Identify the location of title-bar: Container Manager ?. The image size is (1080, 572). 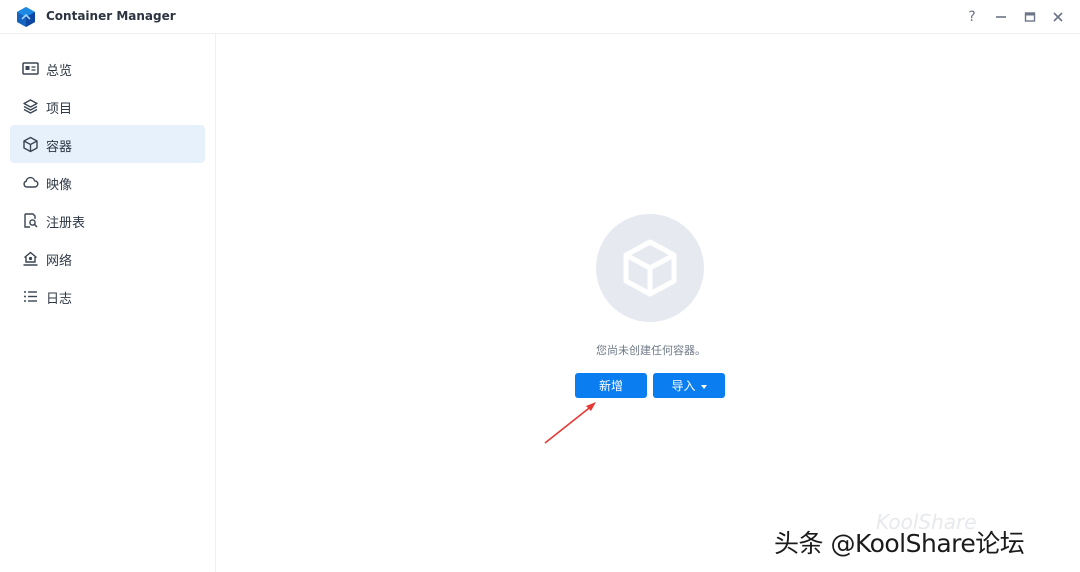
(540, 17).